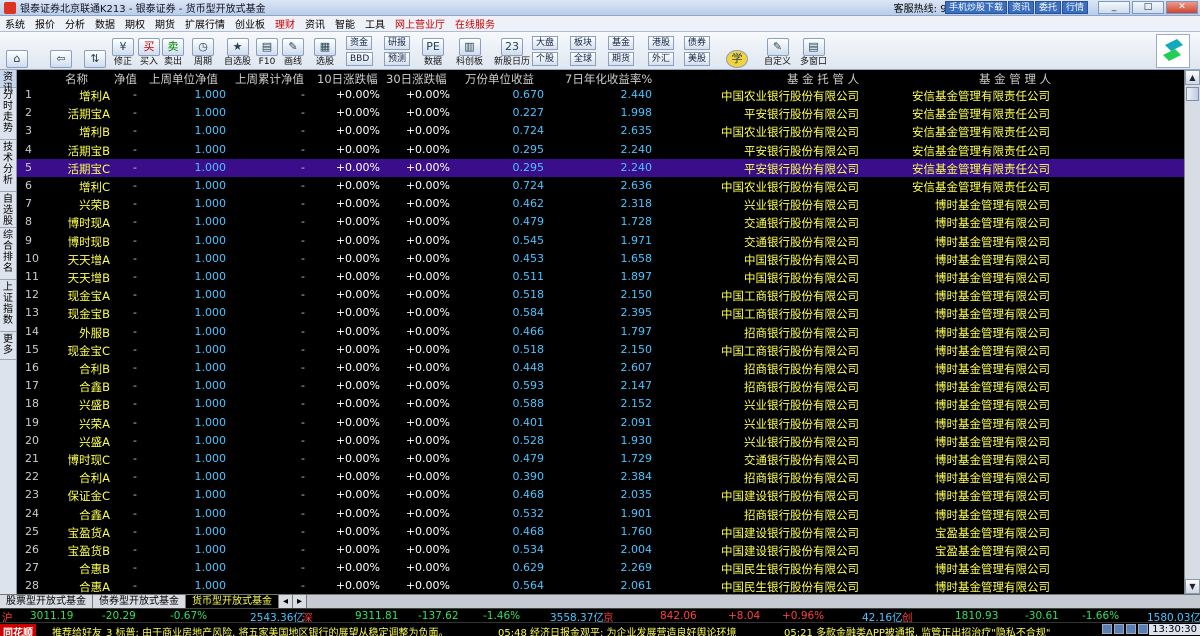 The width and height of the screenshot is (1200, 636). Describe the element at coordinates (1192, 586) in the screenshot. I see `scroll-down-icon: ▼` at that location.